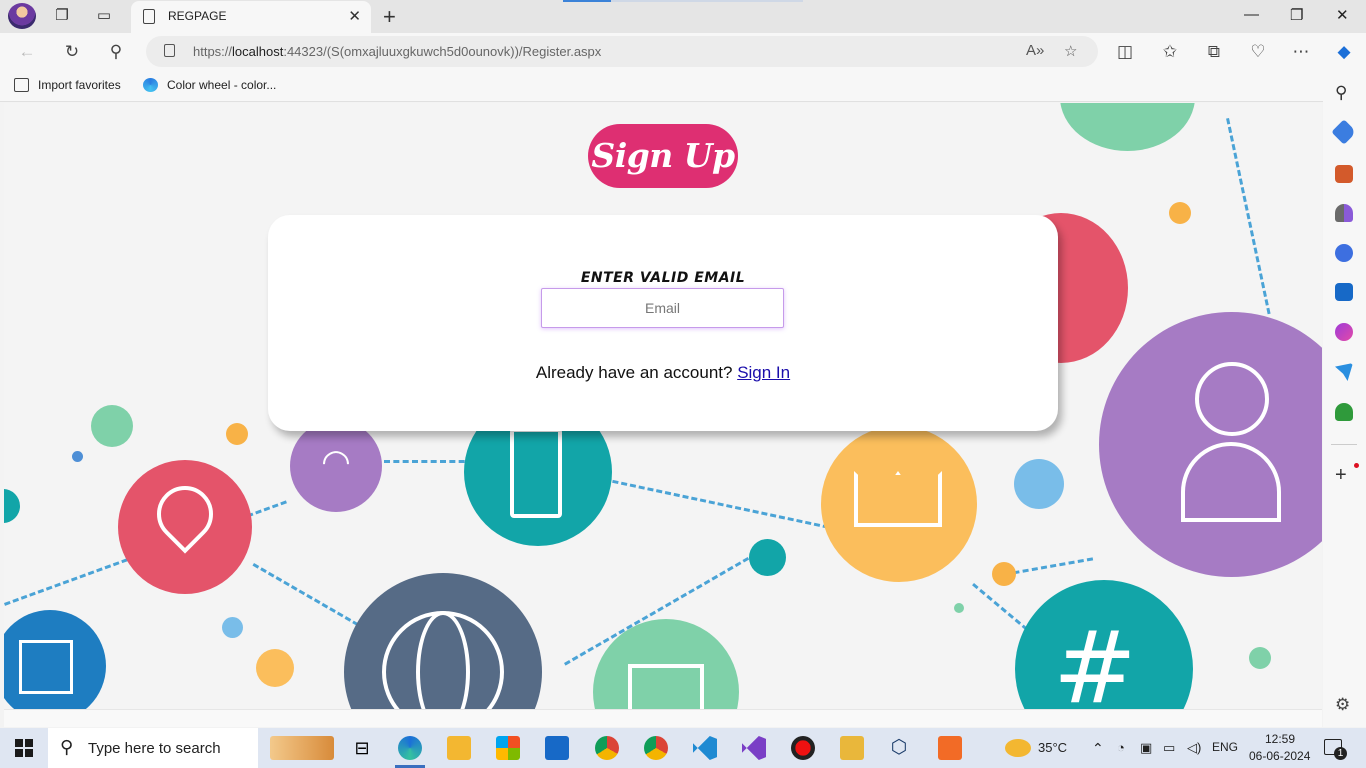 This screenshot has width=1366, height=768. I want to click on shopping-icon, so click(1344, 132).